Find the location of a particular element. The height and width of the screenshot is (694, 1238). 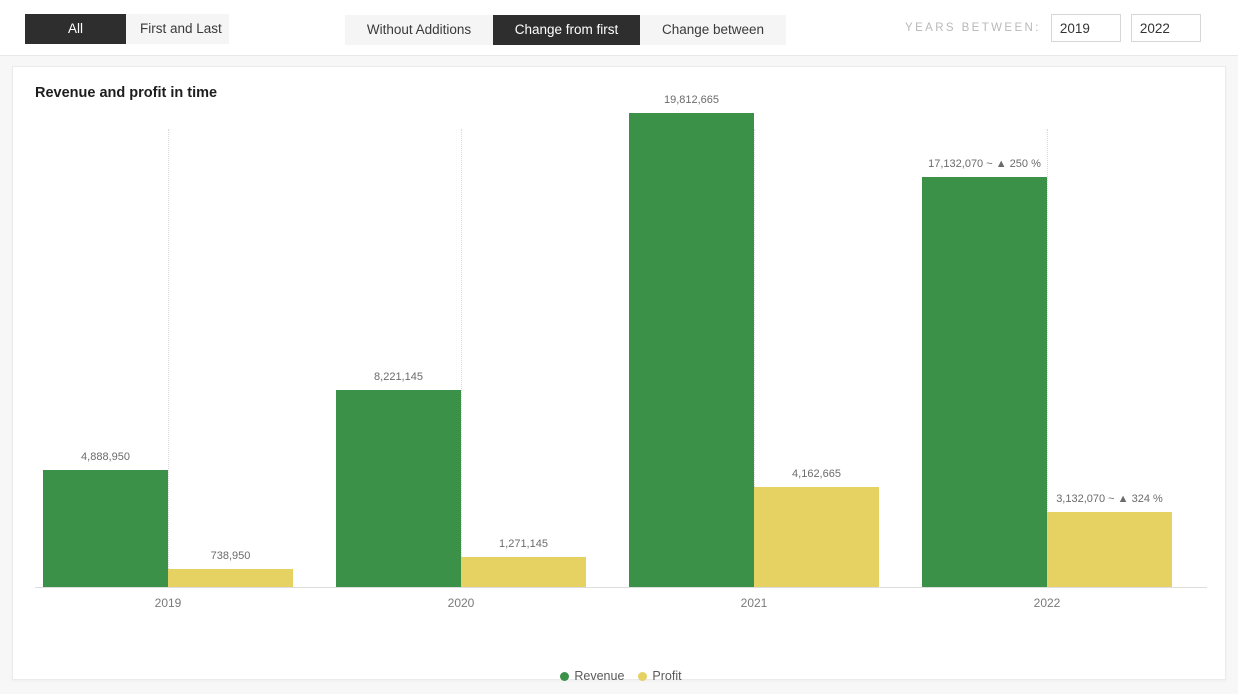

mode-option-without-additions: Without Additions is located at coordinates (419, 30).